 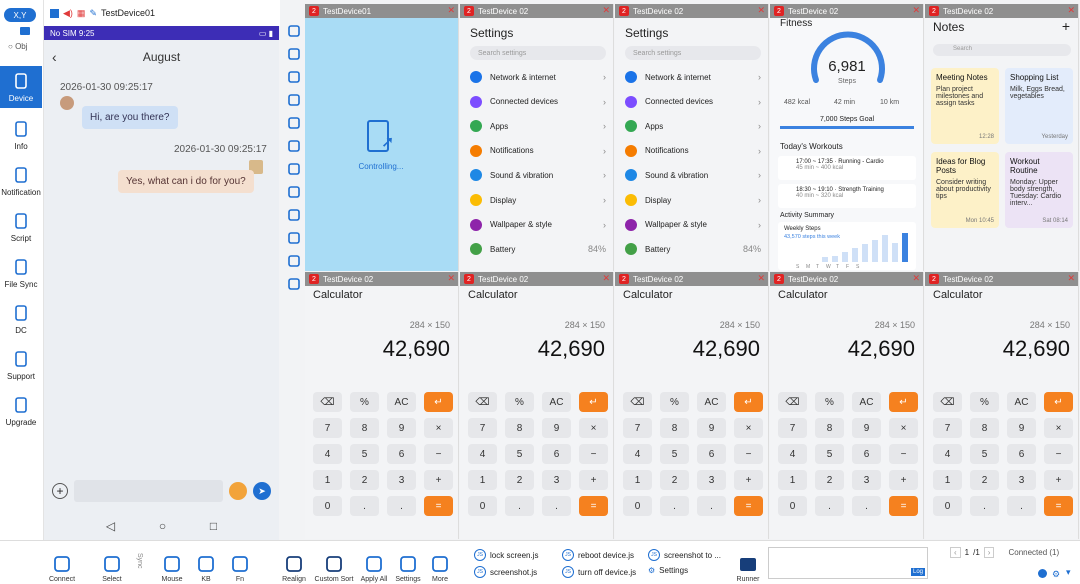 I want to click on nav-home-icon: ○, so click(x=162, y=526).